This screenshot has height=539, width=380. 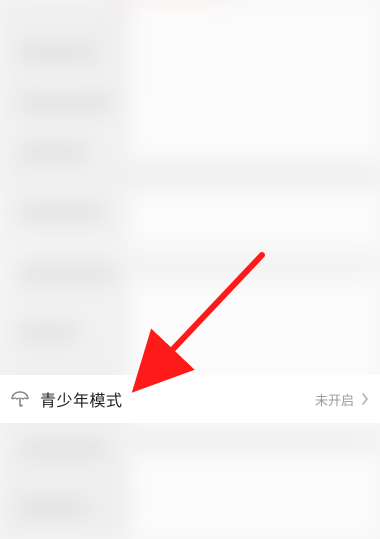 I want to click on chevron-right-icon, so click(x=365, y=399).